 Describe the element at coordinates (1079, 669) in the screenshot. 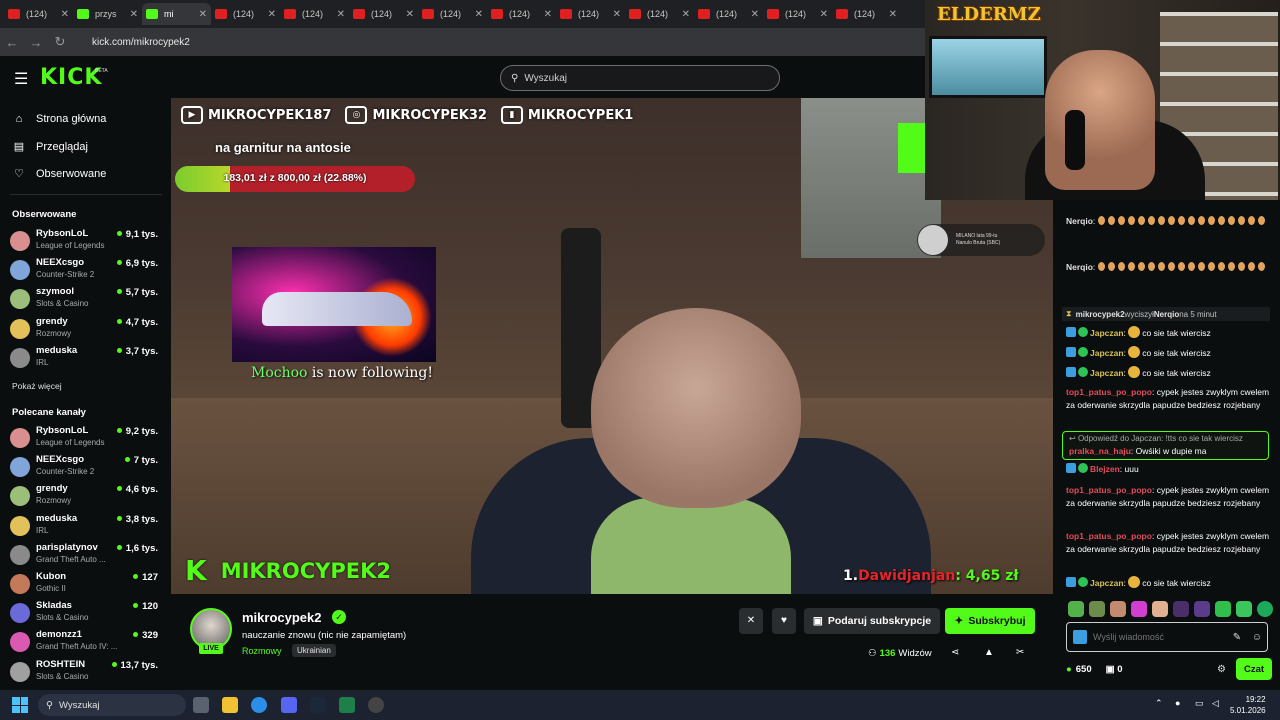

I see `channel-points: ● 650` at that location.